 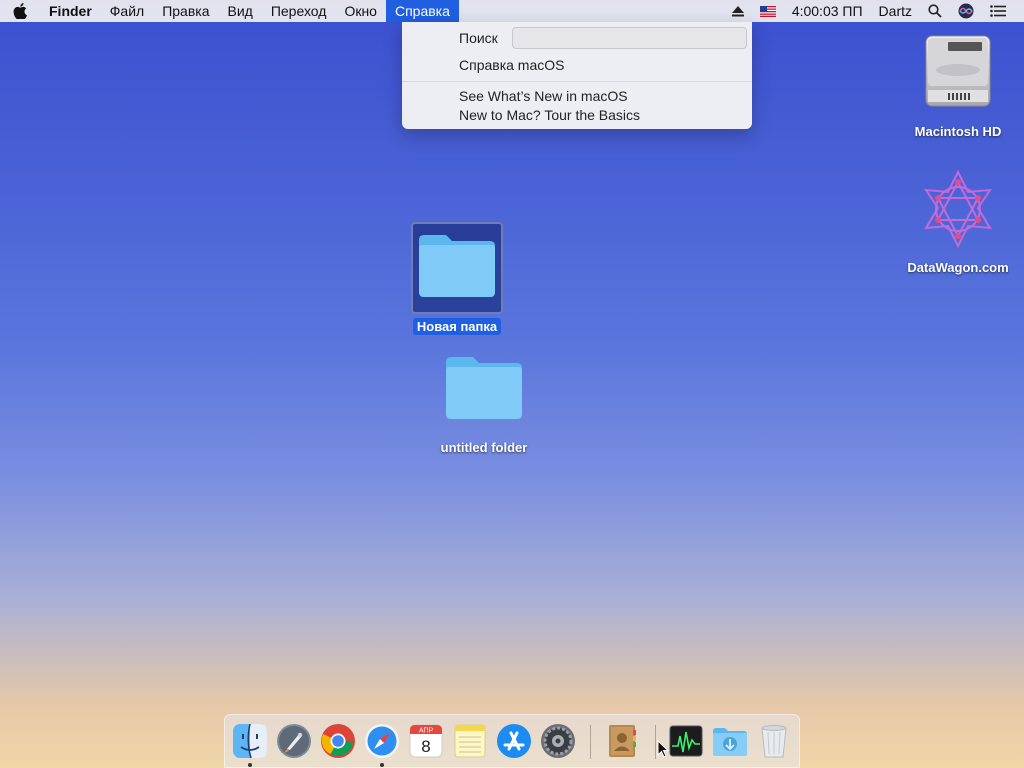 I want to click on desktop-label-untitled-folder: untitled folder, so click(x=484, y=447).